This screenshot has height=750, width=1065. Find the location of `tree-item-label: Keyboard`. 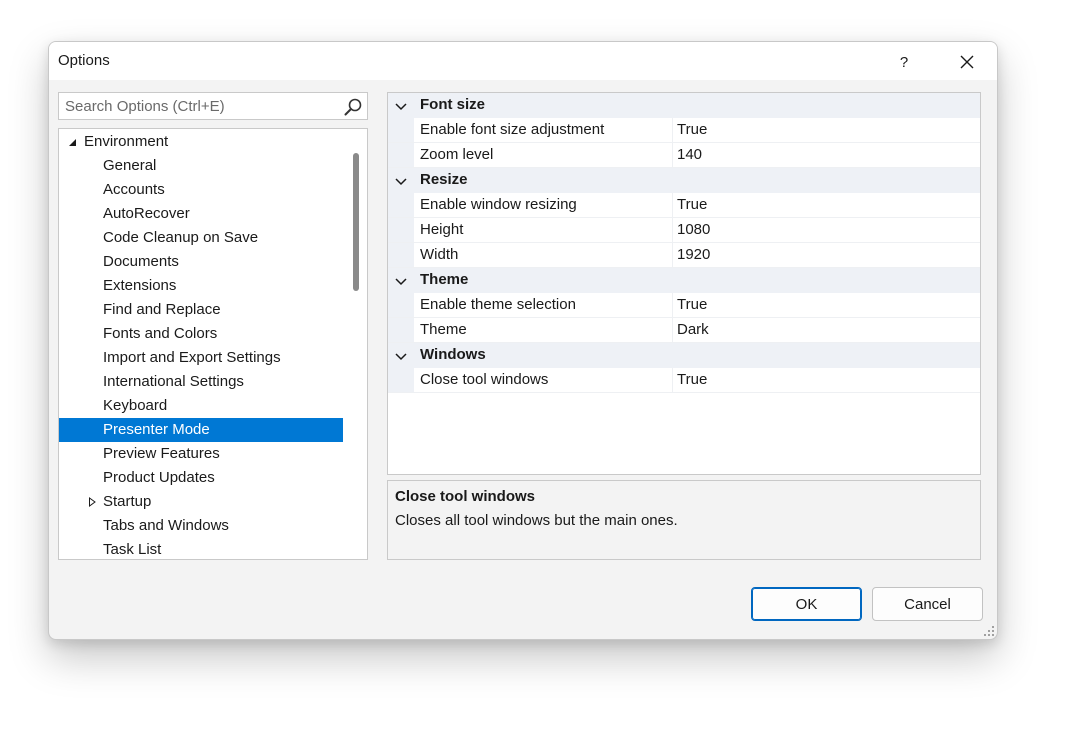

tree-item-label: Keyboard is located at coordinates (135, 405).